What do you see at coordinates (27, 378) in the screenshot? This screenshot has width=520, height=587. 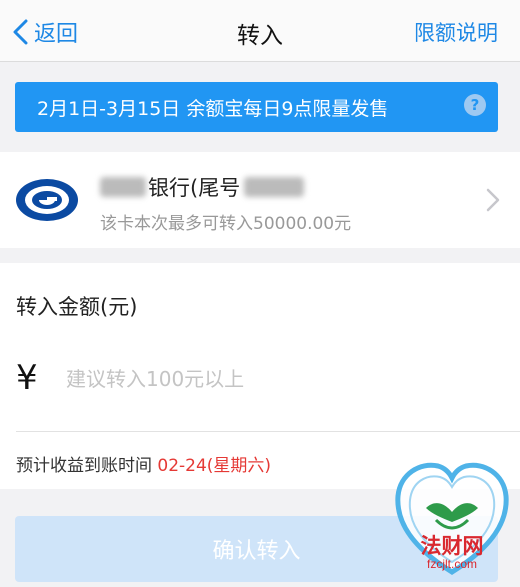 I see `currency-symbol: ¥` at bounding box center [27, 378].